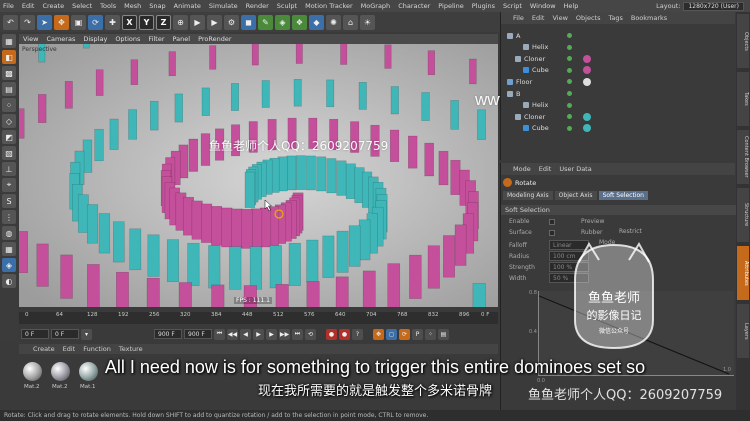 The image size is (750, 421). What do you see at coordinates (575, 169) in the screenshot?
I see `attribute-menu-user-data: User Data` at bounding box center [575, 169].